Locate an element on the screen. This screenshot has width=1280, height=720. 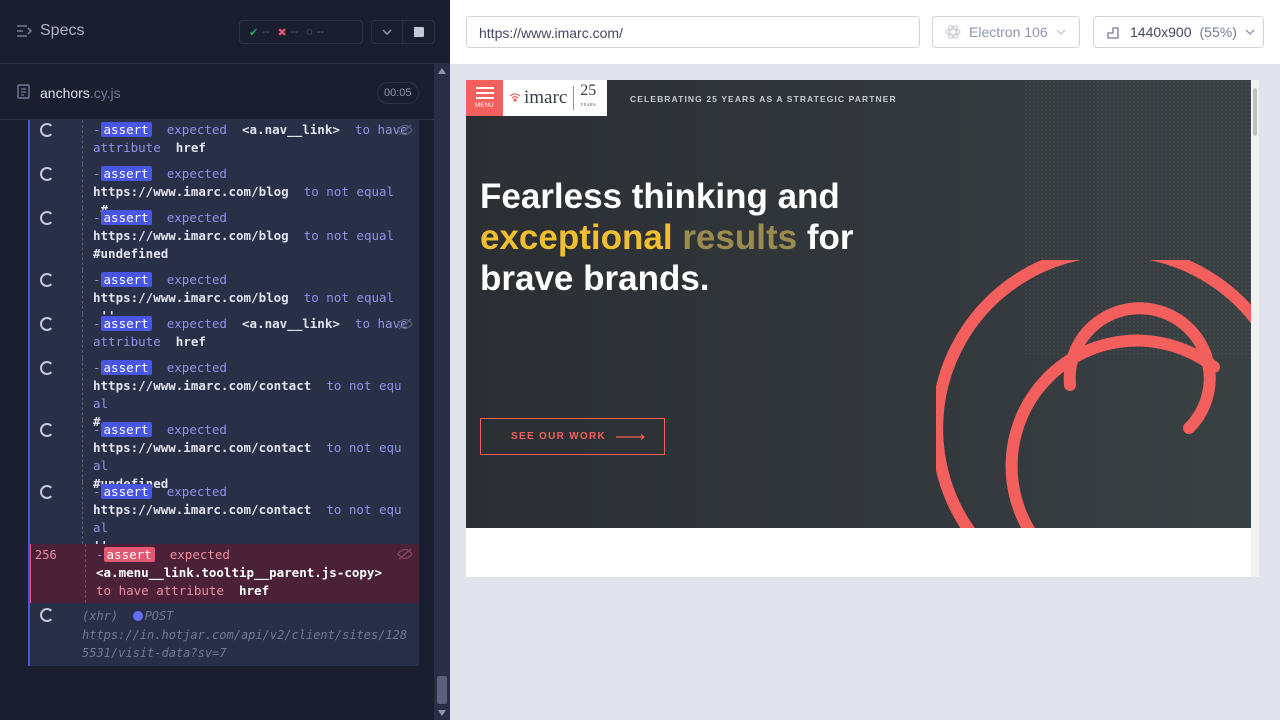
viewport-selector: 1440x900 (55%) is located at coordinates (1178, 32).